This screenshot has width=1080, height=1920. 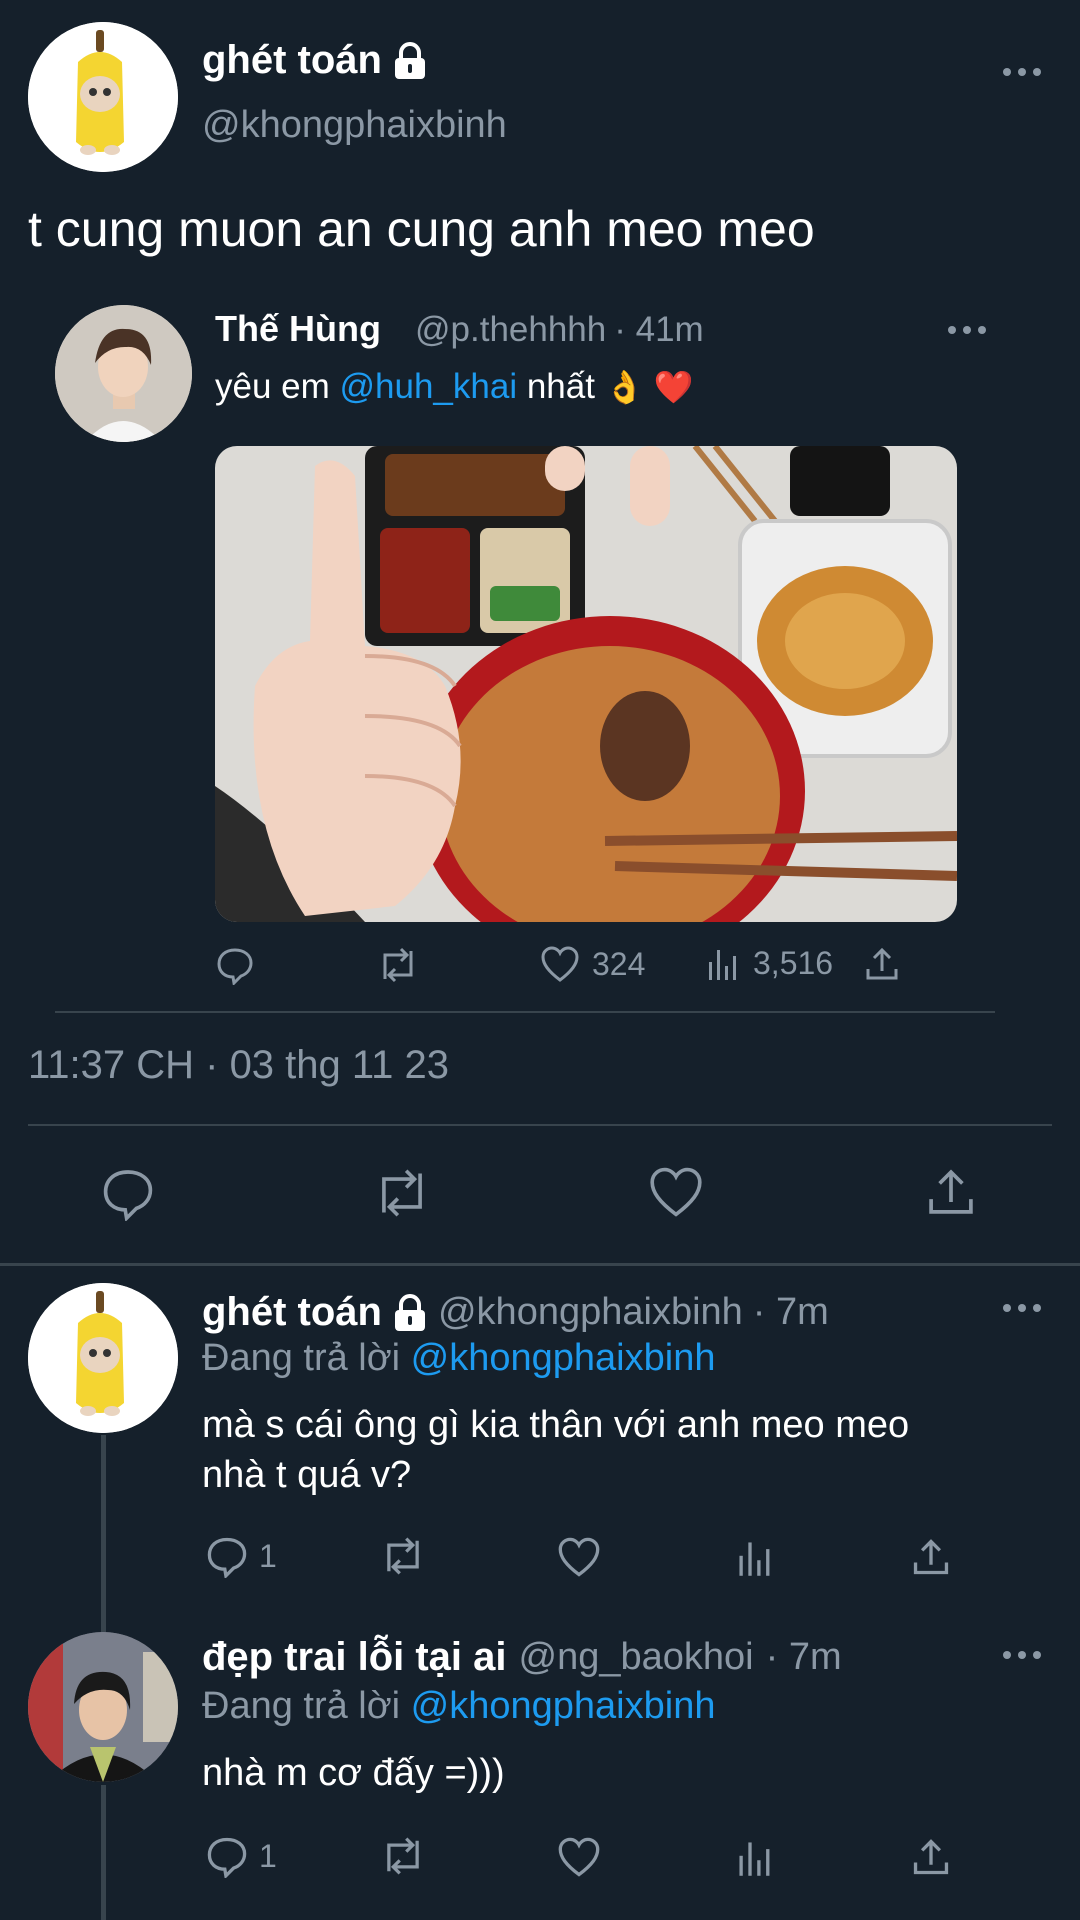 I want to click on quote-author-name: Thế Hùng, so click(x=298, y=329).